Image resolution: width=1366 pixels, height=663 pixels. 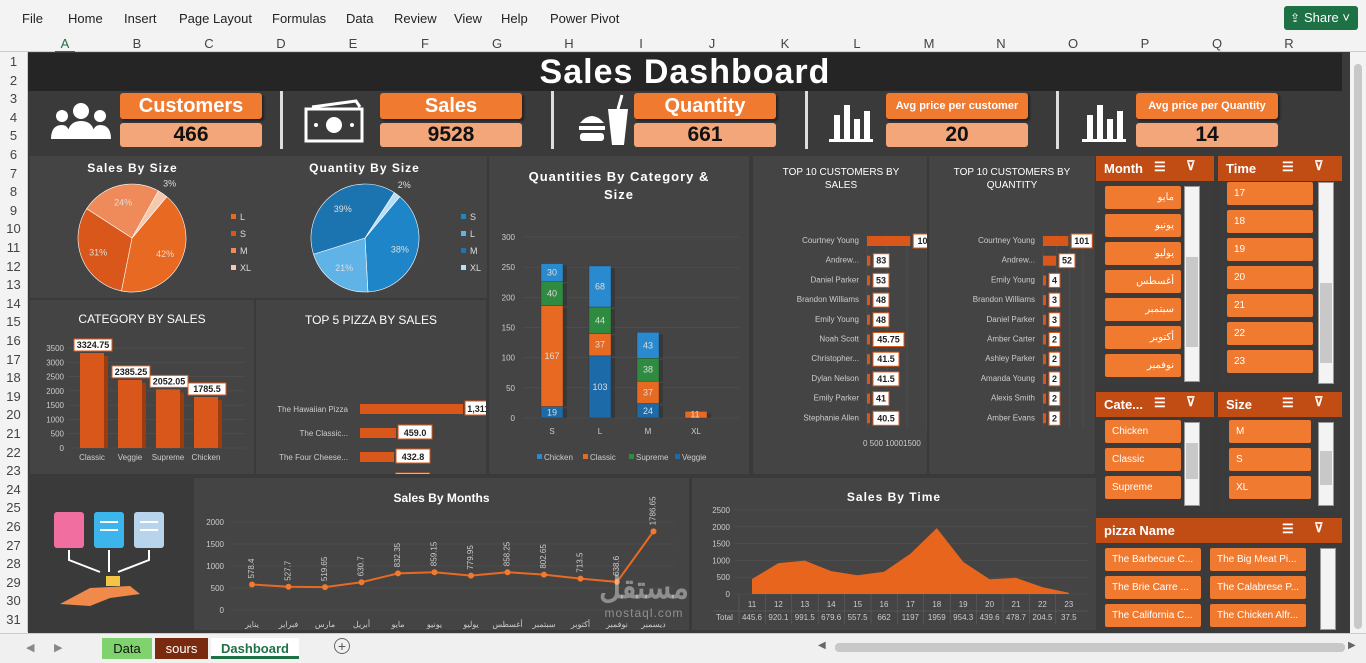 What do you see at coordinates (13, 526) in the screenshot?
I see `row-header: 26` at bounding box center [13, 526].